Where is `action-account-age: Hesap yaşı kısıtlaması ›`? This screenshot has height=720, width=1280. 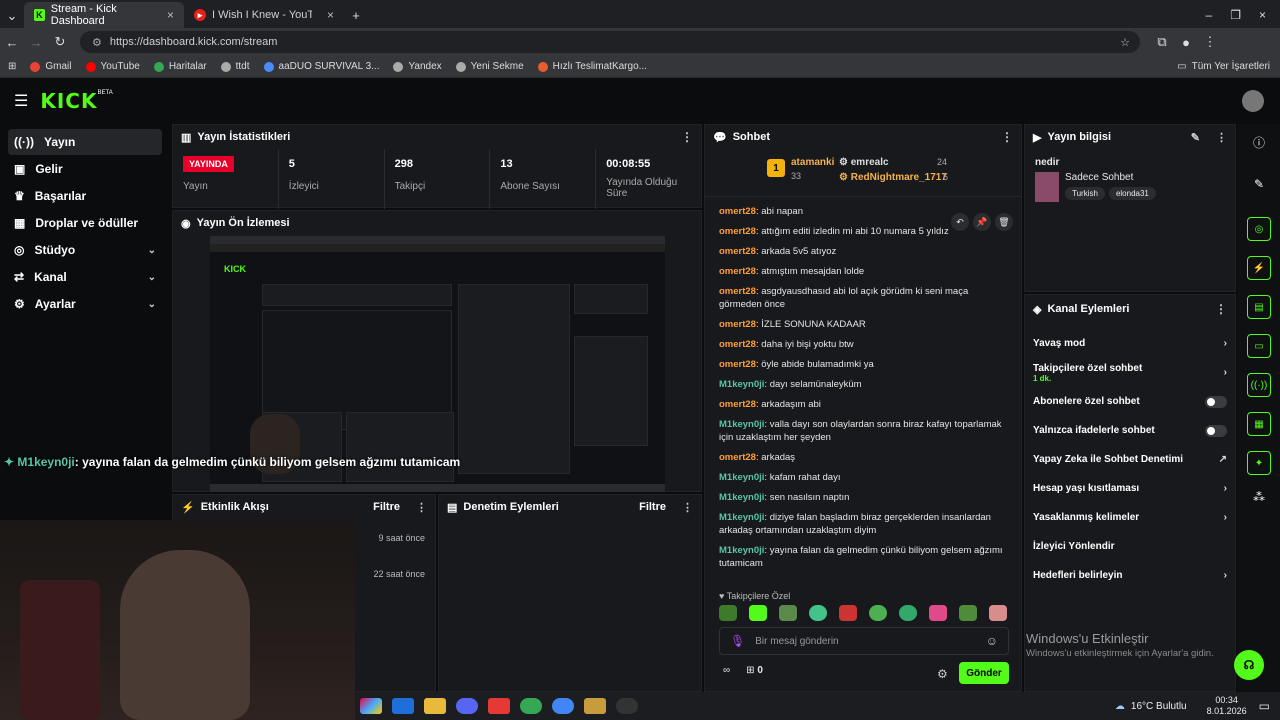
action-account-age: Hesap yaşı kısıtlaması › is located at coordinates (1130, 488).